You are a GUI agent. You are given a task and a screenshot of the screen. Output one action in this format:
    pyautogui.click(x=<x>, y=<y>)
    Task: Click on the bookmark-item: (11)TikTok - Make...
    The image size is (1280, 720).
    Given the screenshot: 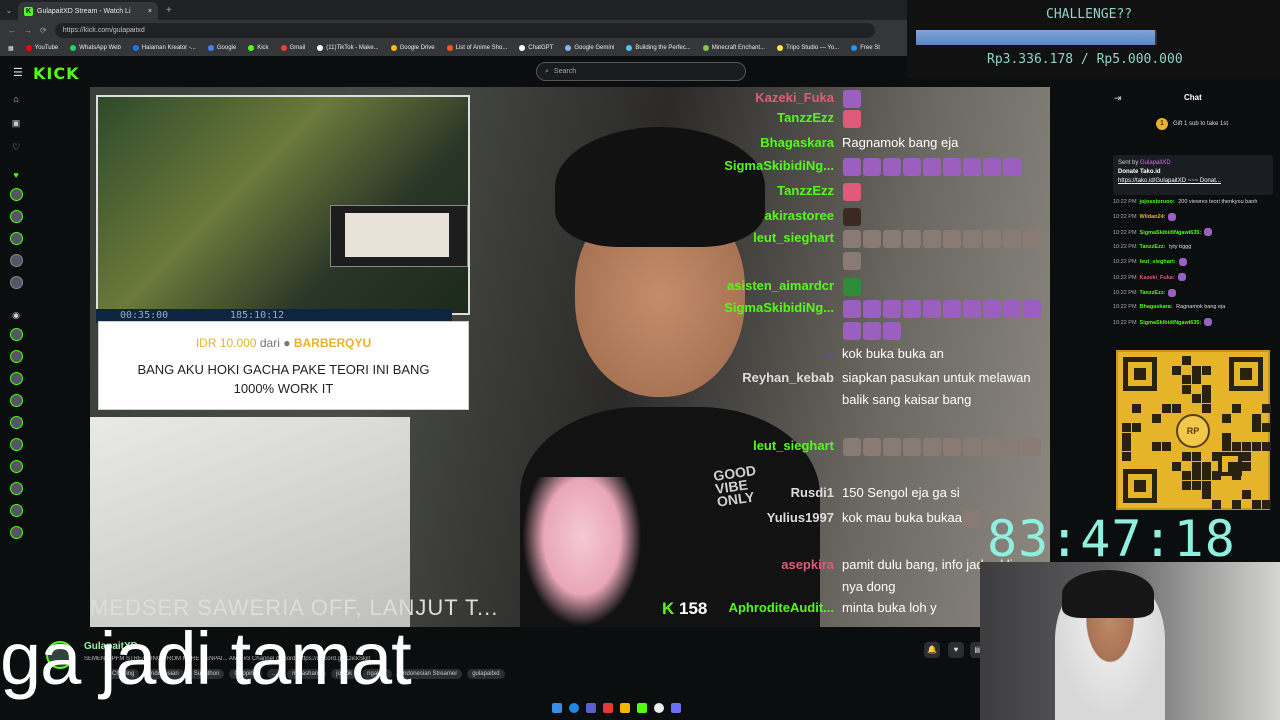 What is the action you would take?
    pyautogui.click(x=348, y=48)
    